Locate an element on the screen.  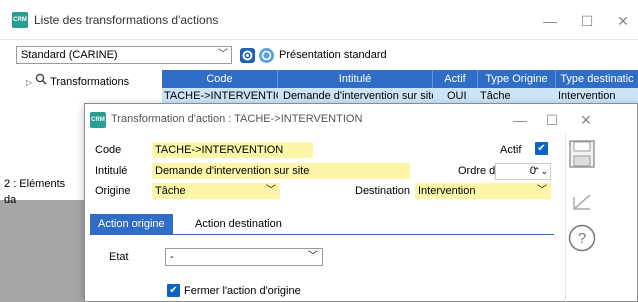
cell-code: TACHE->INTERVENTION is located at coordinates (221, 96).